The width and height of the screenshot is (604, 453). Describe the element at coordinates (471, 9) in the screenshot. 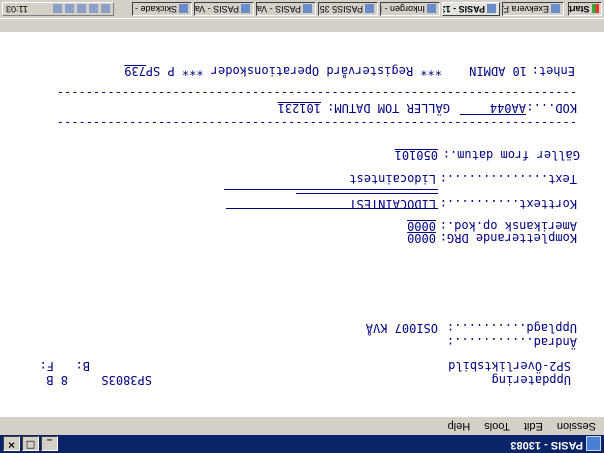

I see `task-button-active: PASIS - 13083` at that location.